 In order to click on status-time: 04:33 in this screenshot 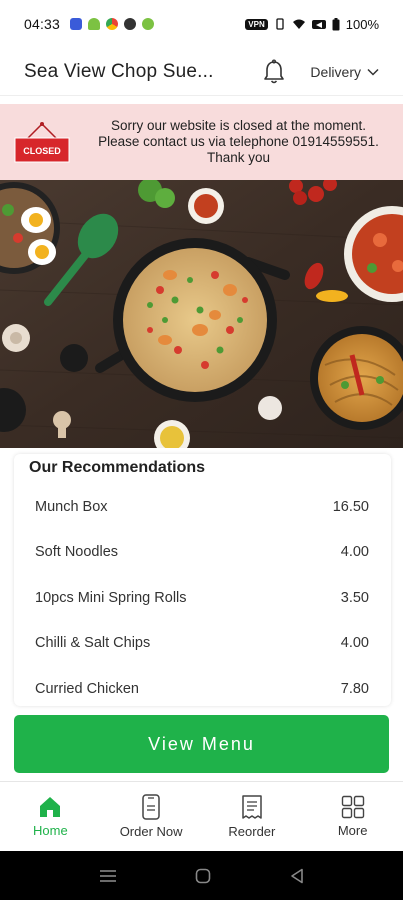, I will do `click(42, 24)`.